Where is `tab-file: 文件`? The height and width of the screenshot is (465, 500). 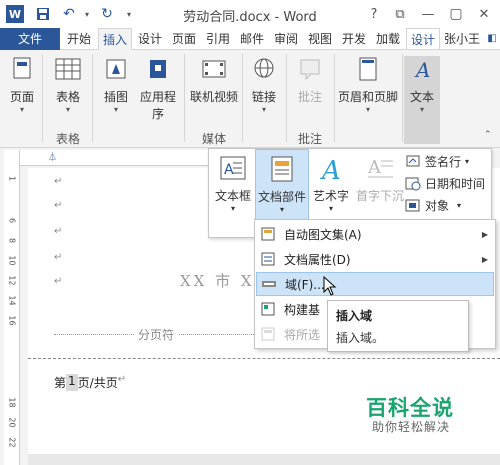 tab-file: 文件 is located at coordinates (30, 39).